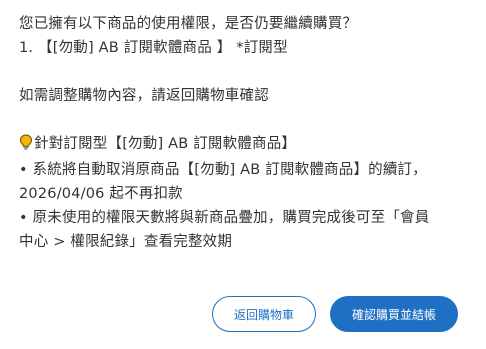 The image size is (486, 349). Describe the element at coordinates (101, 194) in the screenshot. I see `notice-bullet-cancel-line2: 2026/04/06 起不再扣款` at that location.